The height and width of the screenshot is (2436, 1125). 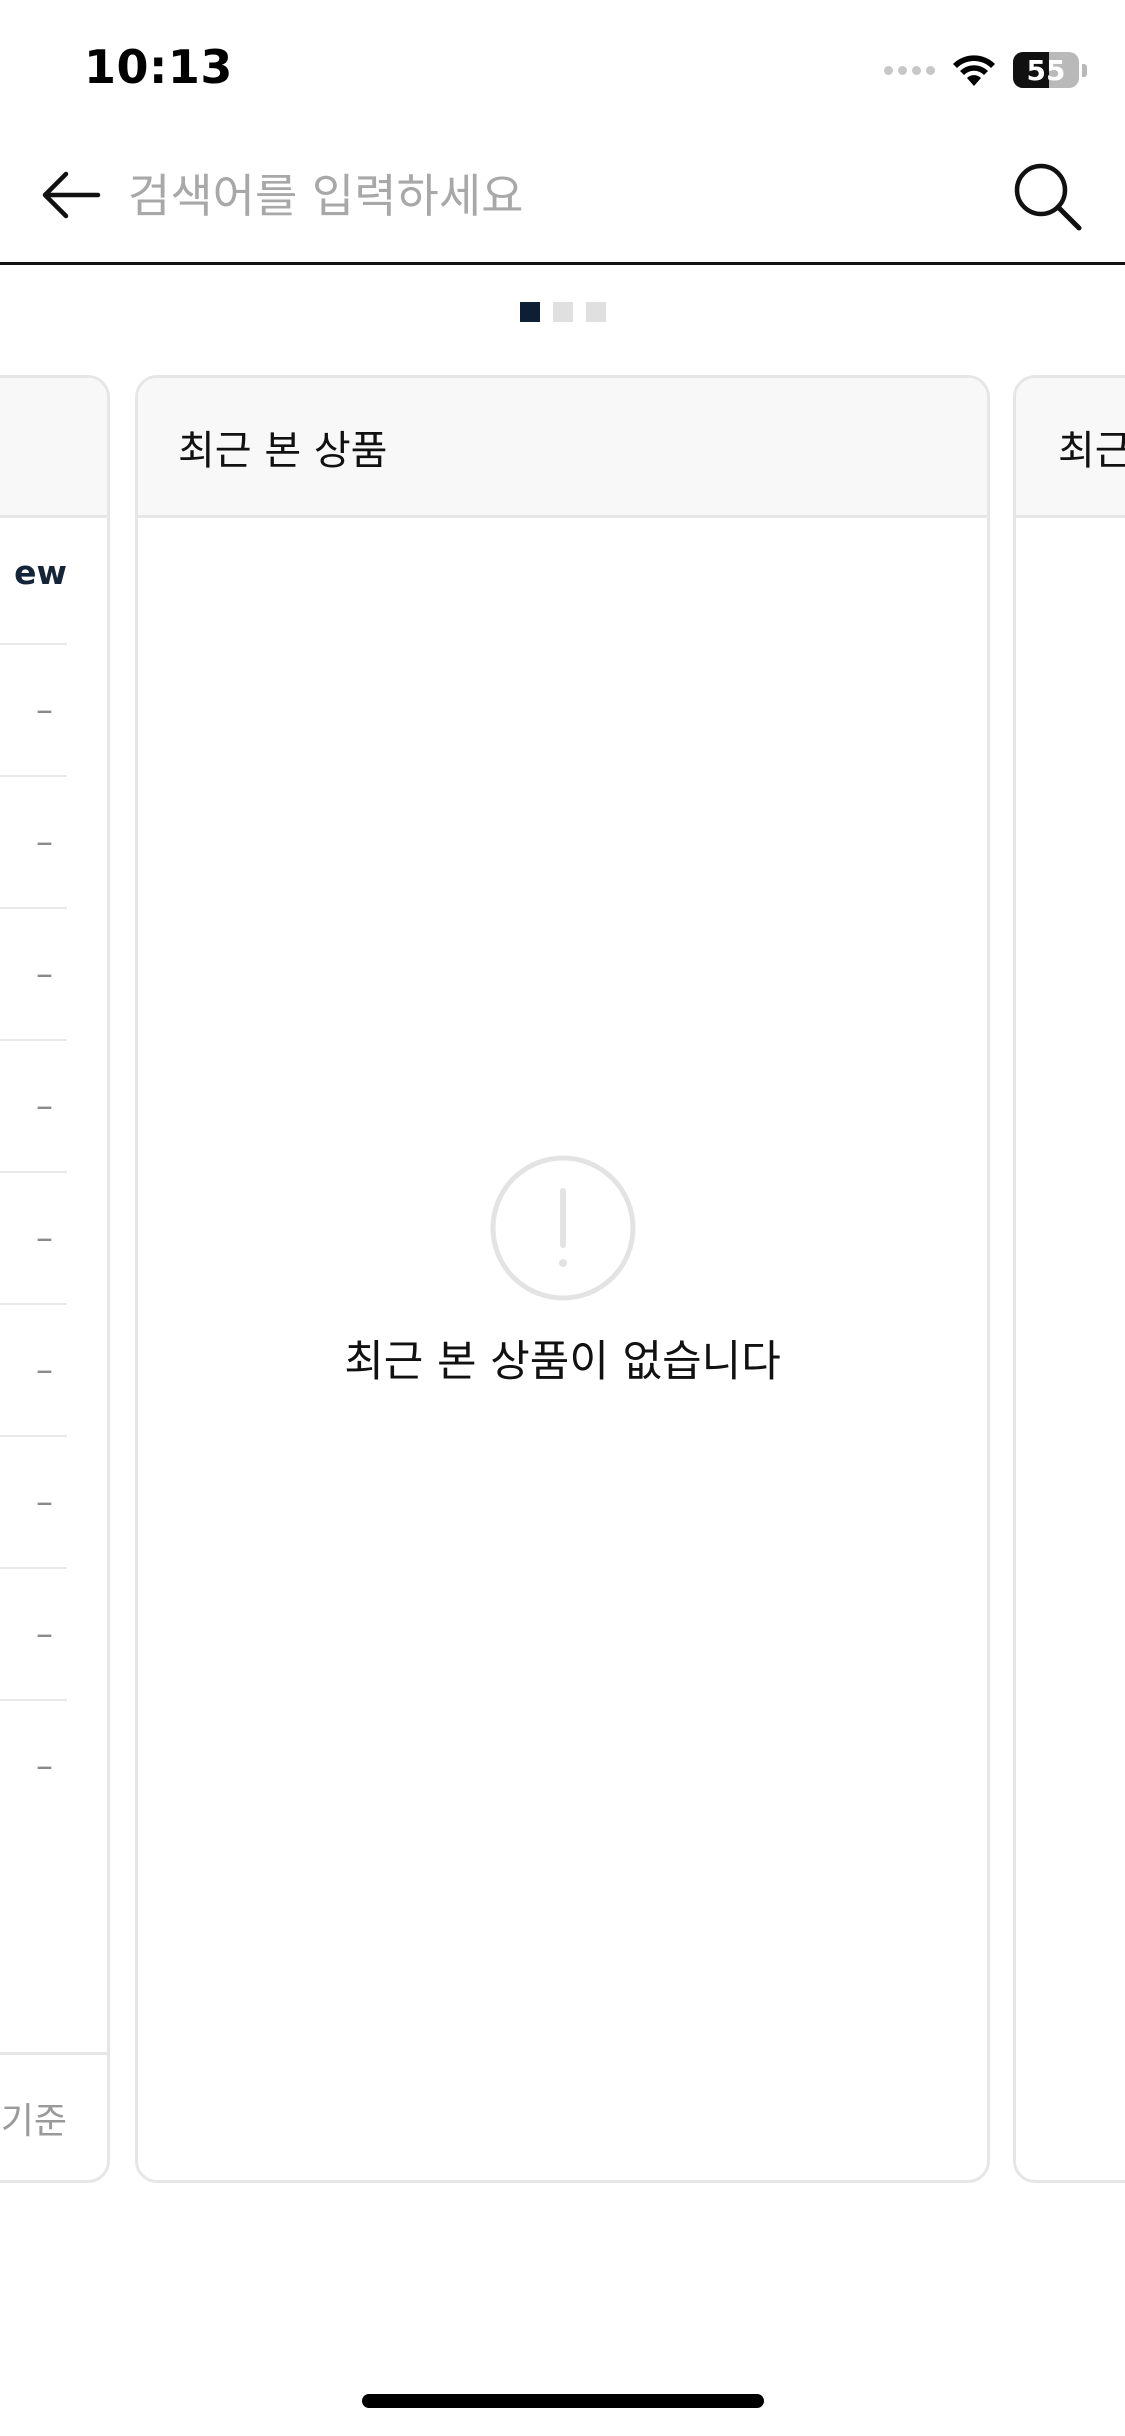 I want to click on exclamation-circle-icon, so click(x=562, y=1228).